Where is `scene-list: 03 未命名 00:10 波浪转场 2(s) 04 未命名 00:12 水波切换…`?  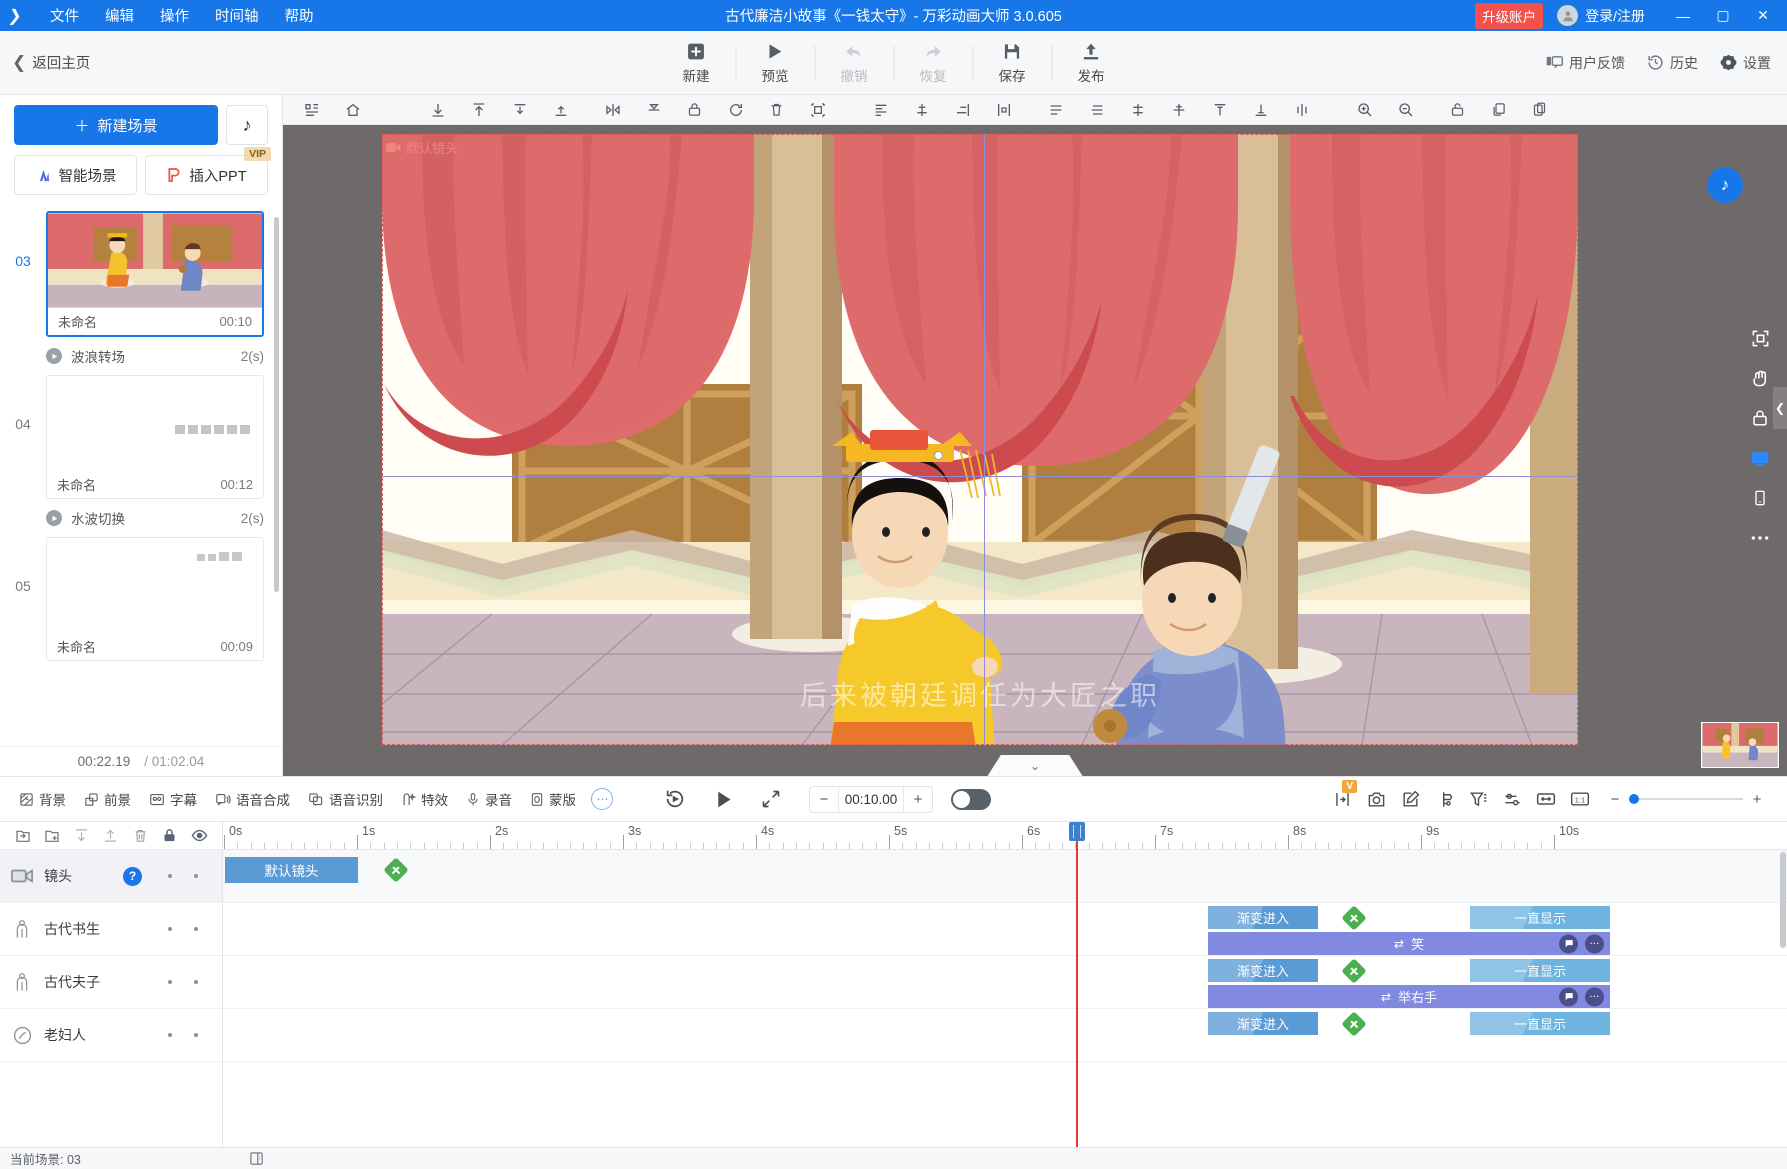 scene-list: 03 未命名 00:10 波浪转场 2(s) 04 未命名 00:12 水波切换… is located at coordinates (141, 470).